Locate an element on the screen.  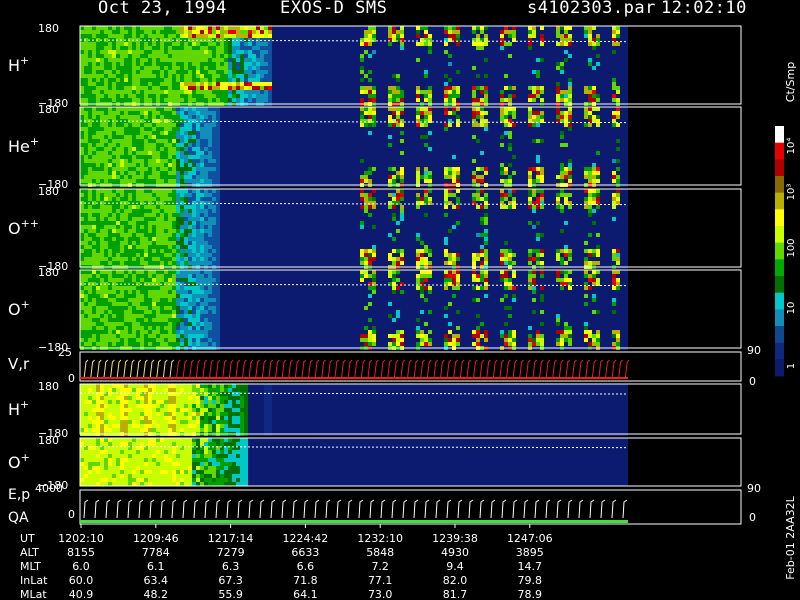
ephemeris-value: 14.7 is located at coordinates (530, 566).